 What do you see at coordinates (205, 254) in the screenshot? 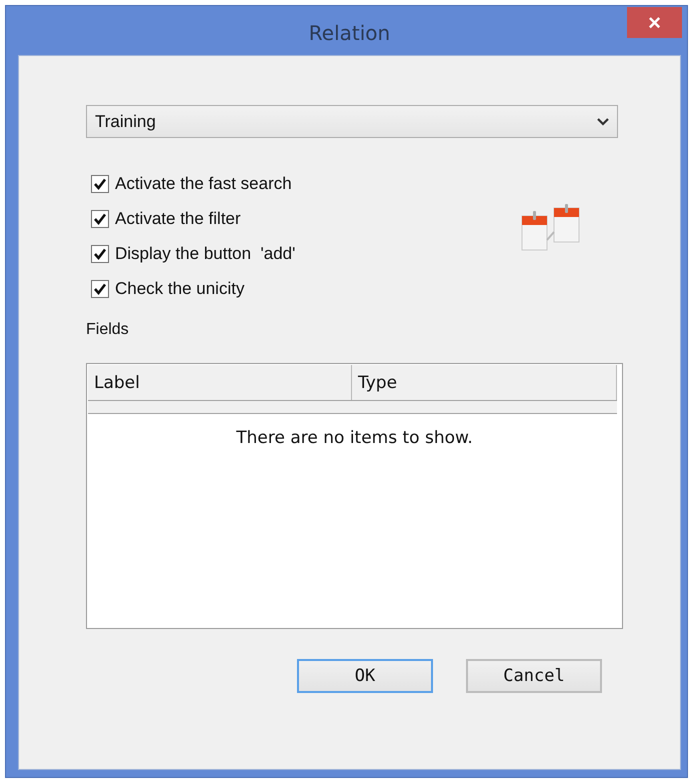
I see `checkbox-label: Display the button 'add'` at bounding box center [205, 254].